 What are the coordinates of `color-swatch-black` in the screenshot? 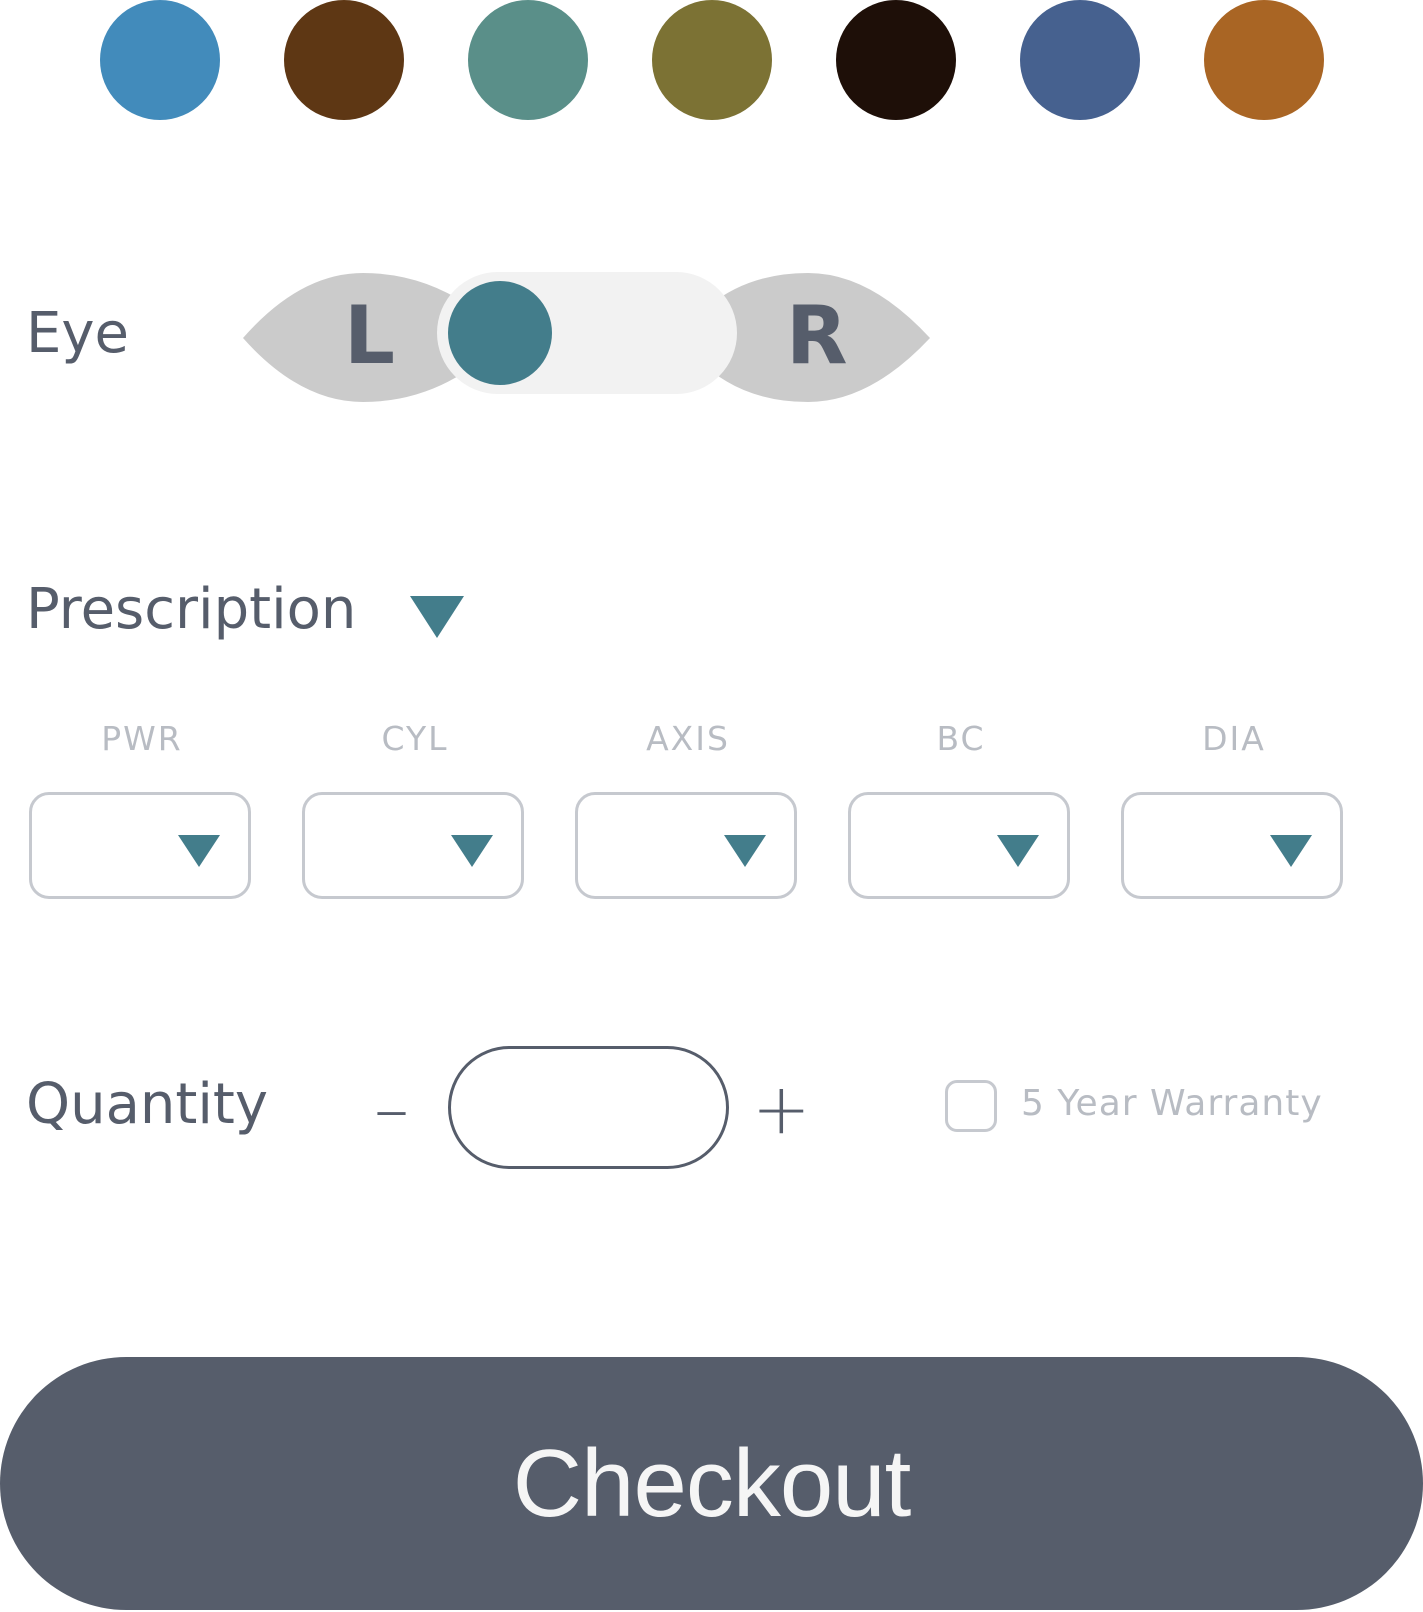 It's located at (896, 60).